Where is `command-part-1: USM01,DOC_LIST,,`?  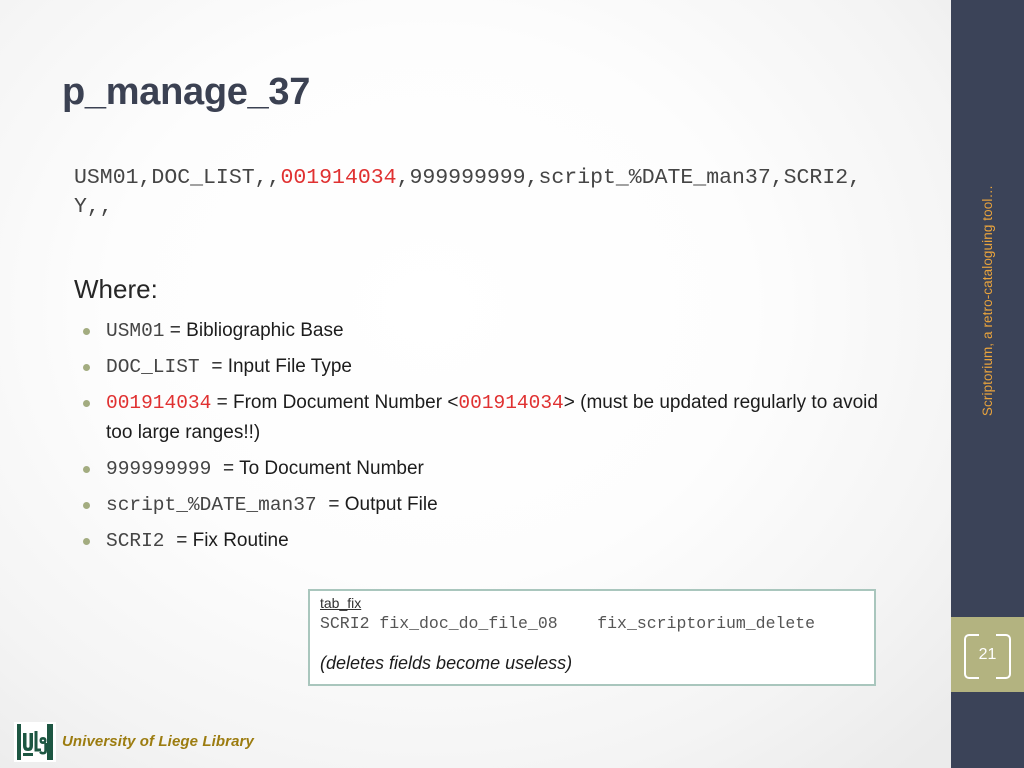
command-part-1: USM01,DOC_LIST,, is located at coordinates (177, 178).